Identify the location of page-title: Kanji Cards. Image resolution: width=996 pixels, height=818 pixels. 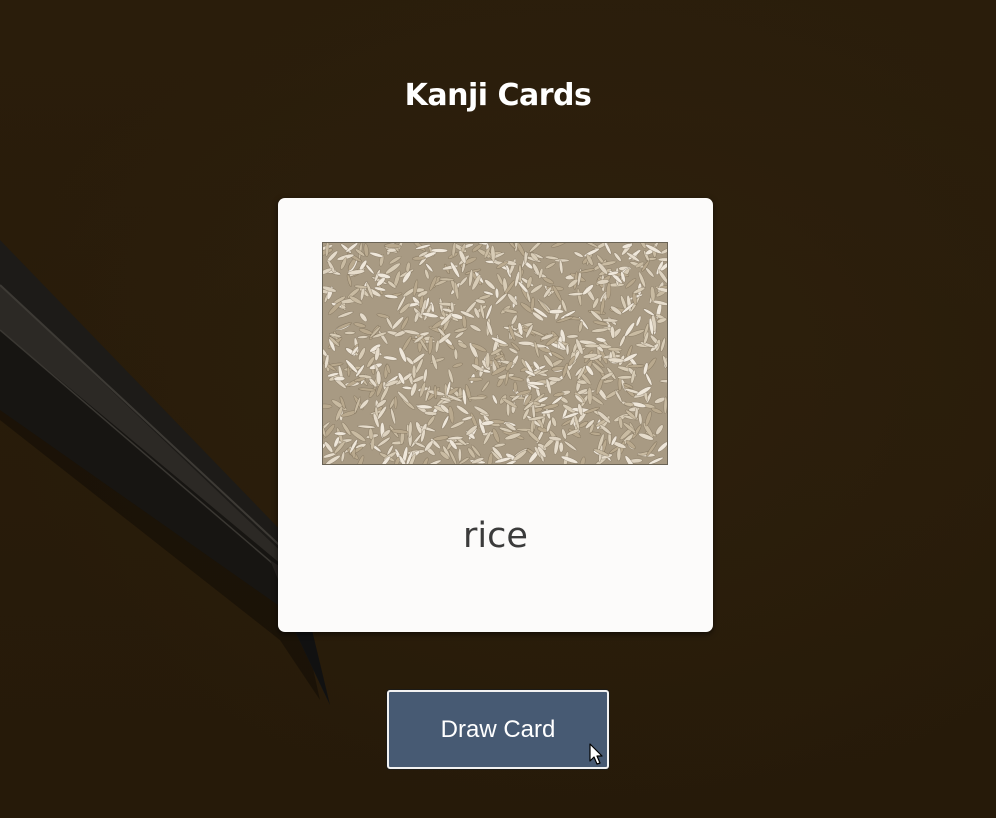
(498, 95).